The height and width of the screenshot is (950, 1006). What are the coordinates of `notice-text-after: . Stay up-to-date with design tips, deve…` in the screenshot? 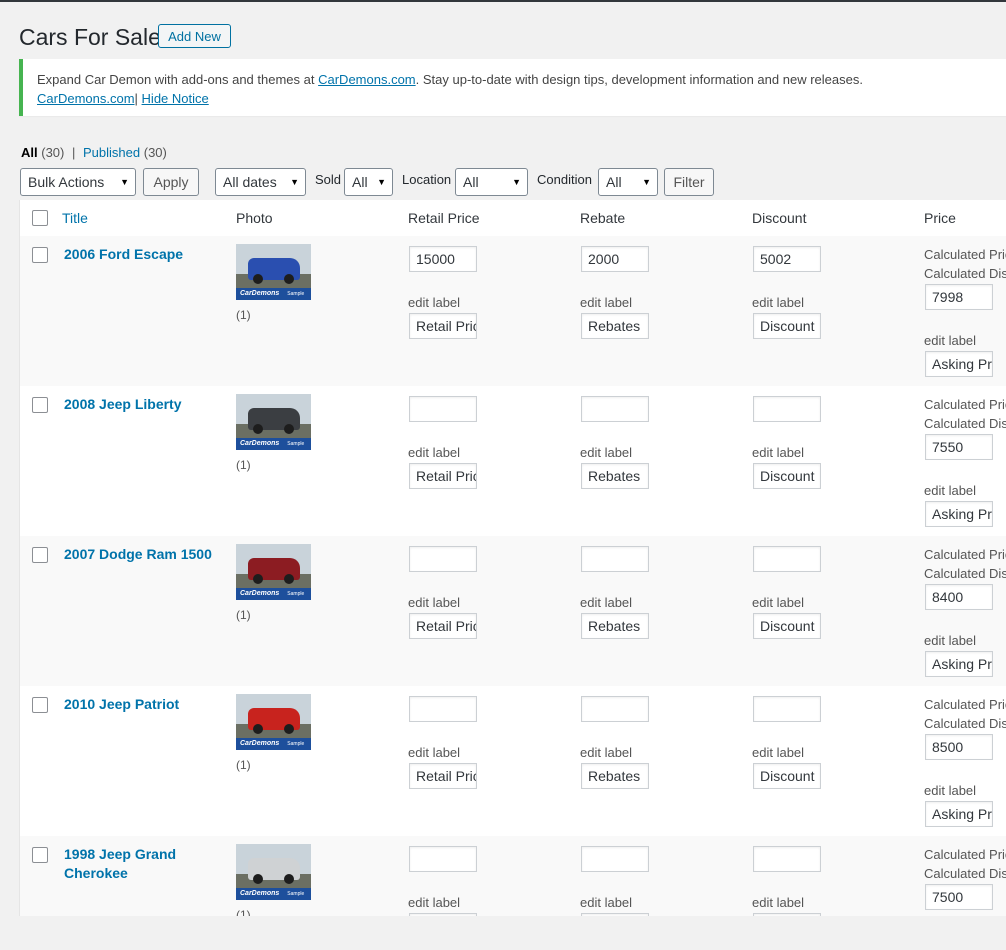 It's located at (639, 79).